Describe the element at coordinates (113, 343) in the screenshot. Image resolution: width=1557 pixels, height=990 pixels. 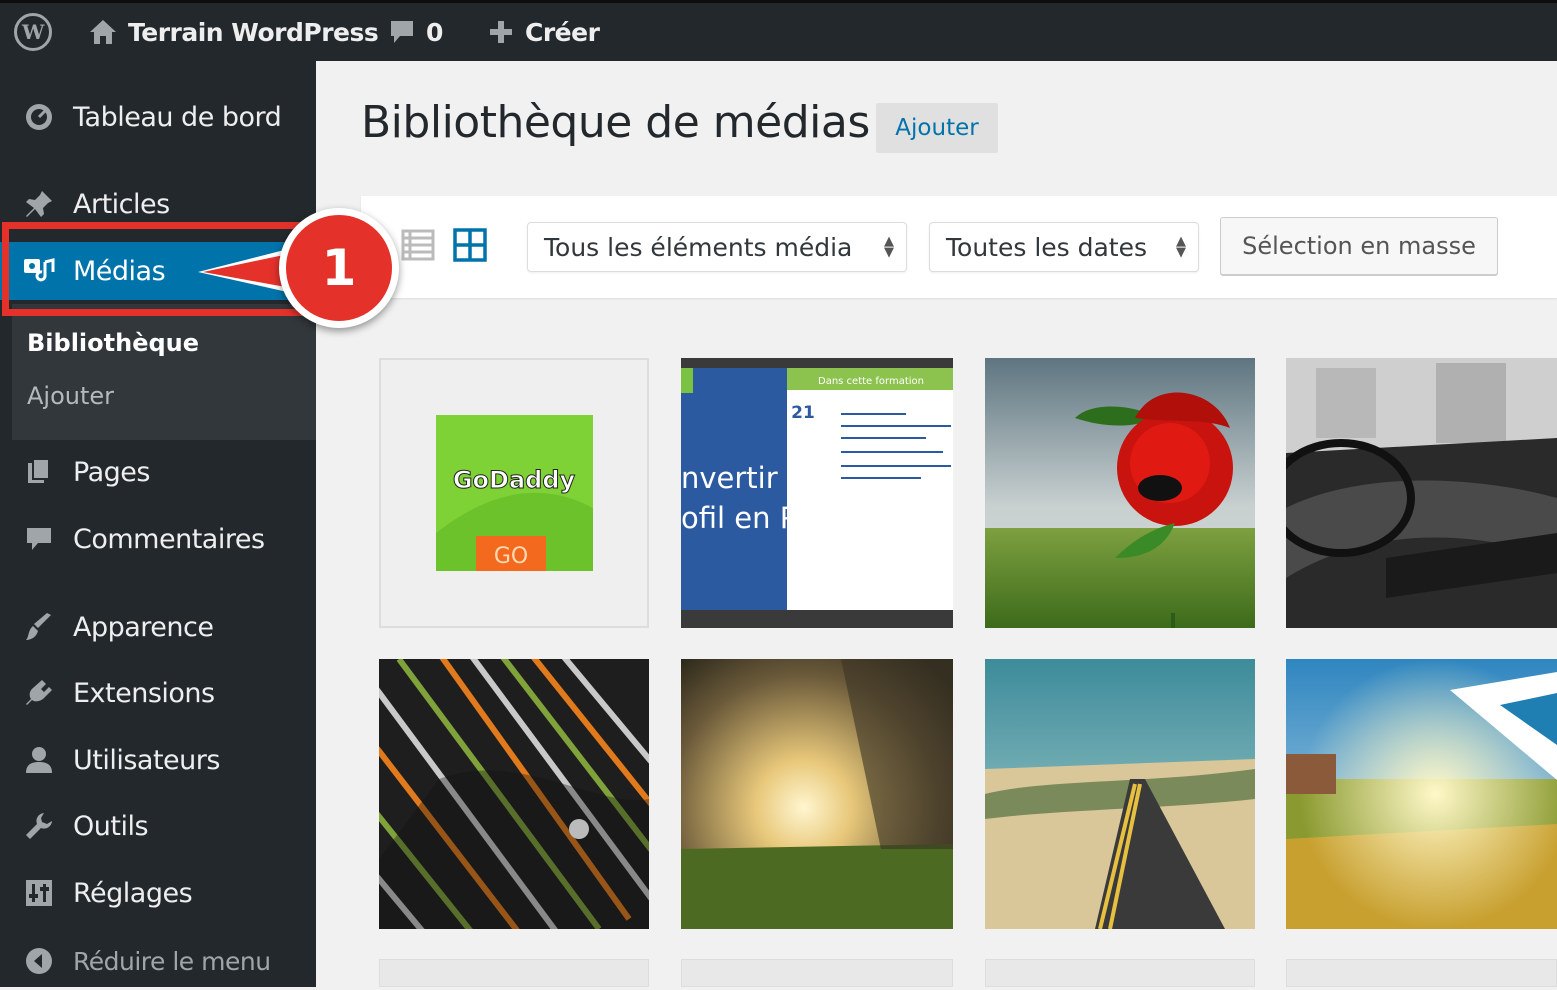
I see `submenu-item-library: Bibliothèque` at that location.